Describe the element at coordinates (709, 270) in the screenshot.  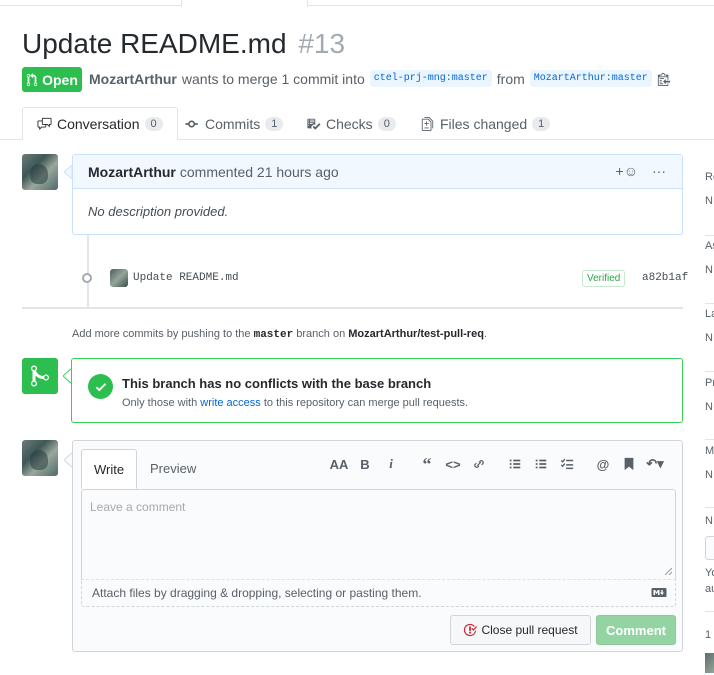
I see `sidebar-assignees-value: N` at that location.